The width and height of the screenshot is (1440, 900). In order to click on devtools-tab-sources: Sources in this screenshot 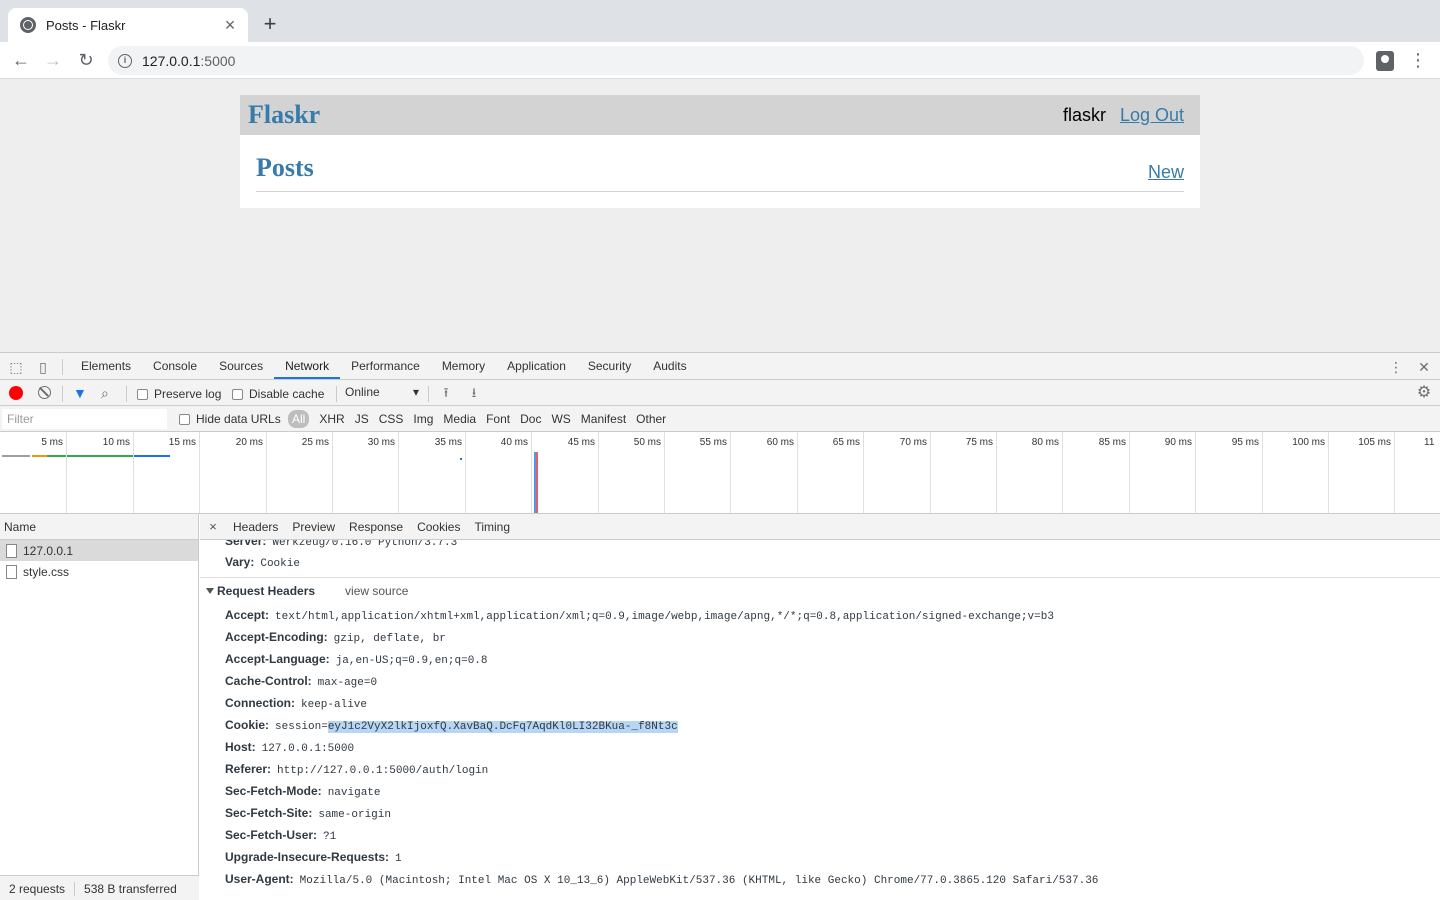, I will do `click(241, 366)`.